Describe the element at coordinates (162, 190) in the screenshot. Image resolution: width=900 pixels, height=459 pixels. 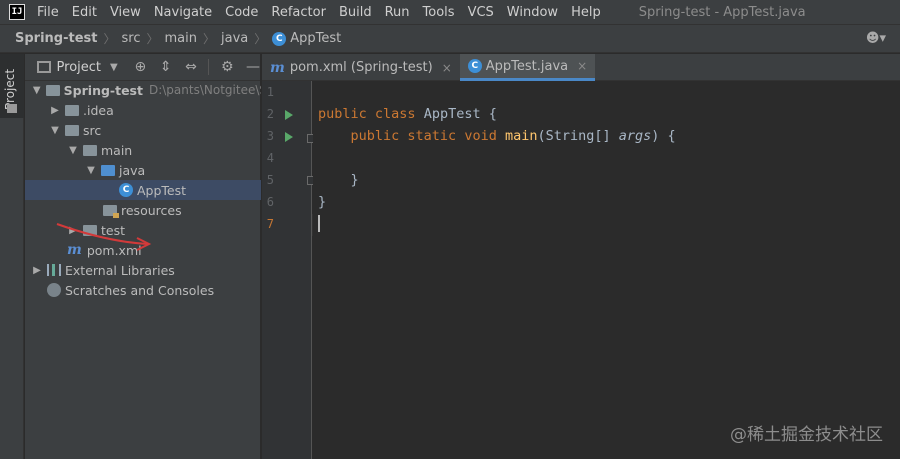
I see `tree-item-label: AppTest` at that location.